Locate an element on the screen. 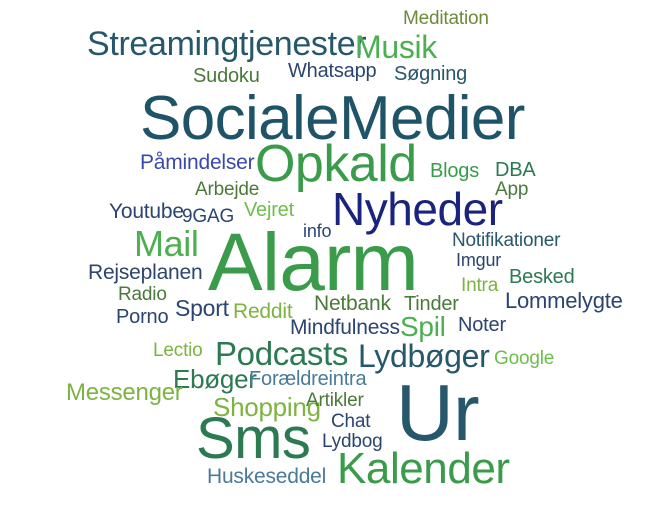  cloud-word: Noter is located at coordinates (482, 325).